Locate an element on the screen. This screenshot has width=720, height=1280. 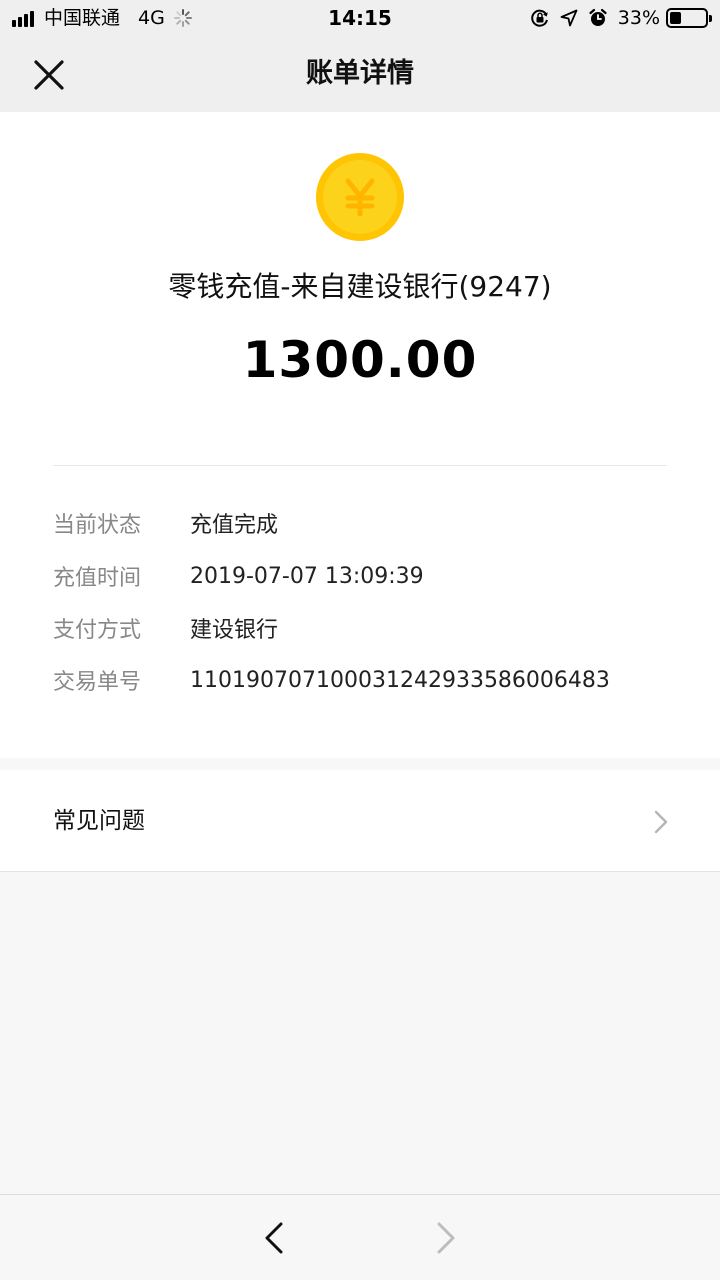
faq-row: 常见问题 is located at coordinates (360, 821).